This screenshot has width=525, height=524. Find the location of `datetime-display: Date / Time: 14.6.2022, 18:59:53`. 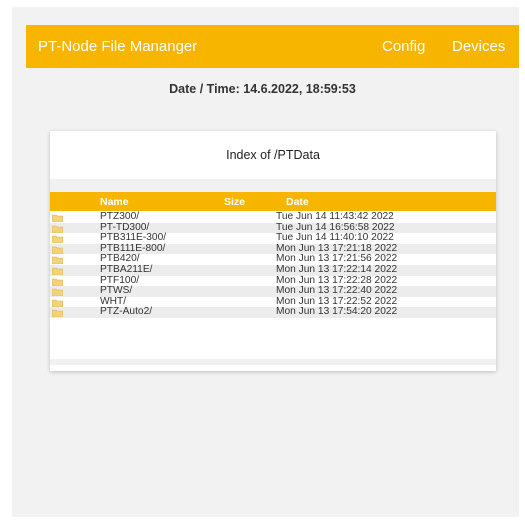

datetime-display: Date / Time: 14.6.2022, 18:59:53 is located at coordinates (262, 89).